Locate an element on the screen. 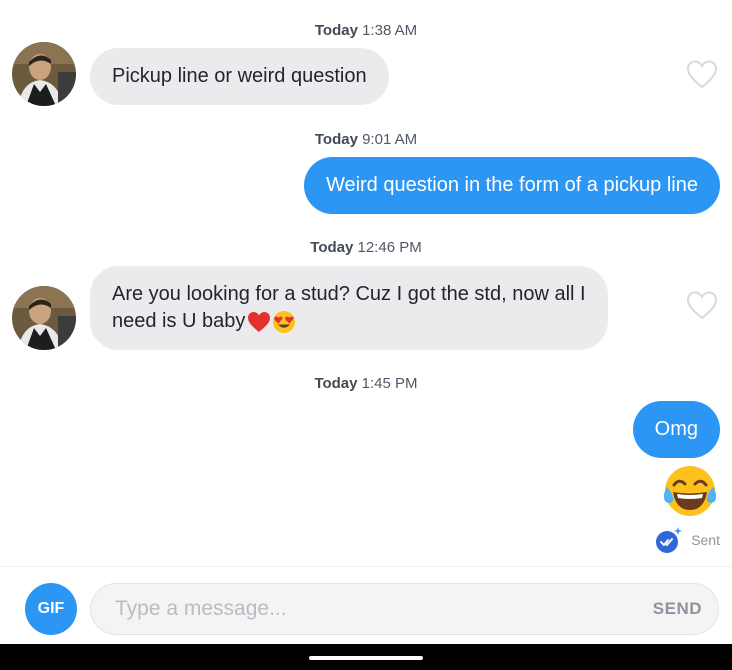 The height and width of the screenshot is (670, 732). sent-label: Sent is located at coordinates (705, 540).